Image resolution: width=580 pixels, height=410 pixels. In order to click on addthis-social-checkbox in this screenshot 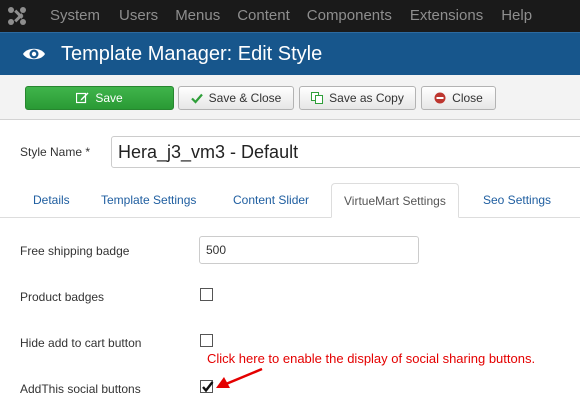, I will do `click(207, 386)`.